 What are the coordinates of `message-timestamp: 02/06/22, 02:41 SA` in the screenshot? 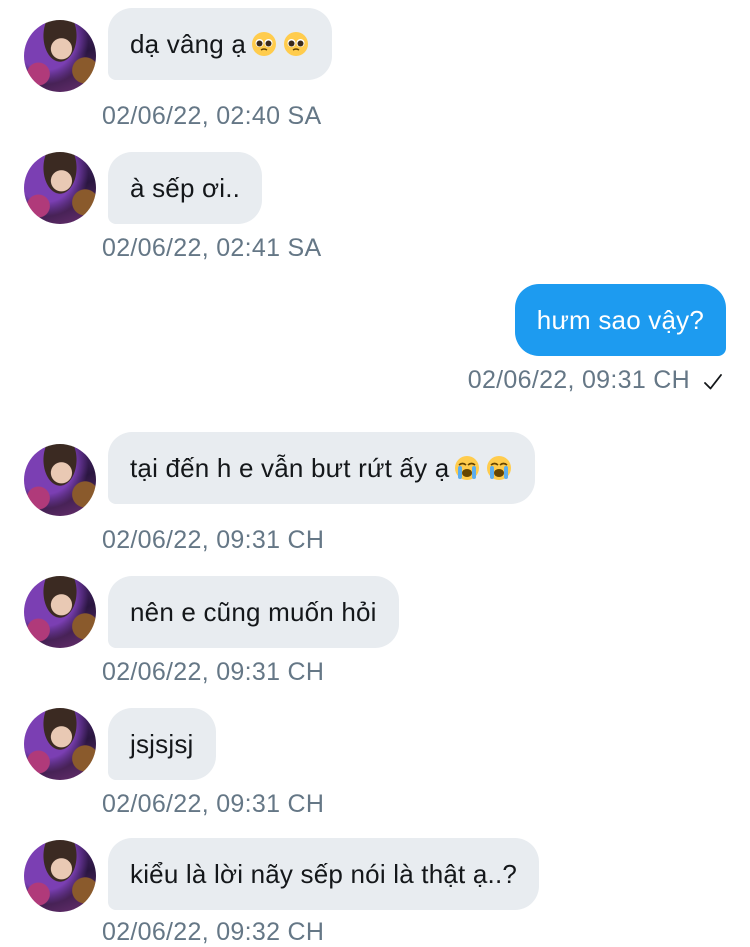 It's located at (212, 248).